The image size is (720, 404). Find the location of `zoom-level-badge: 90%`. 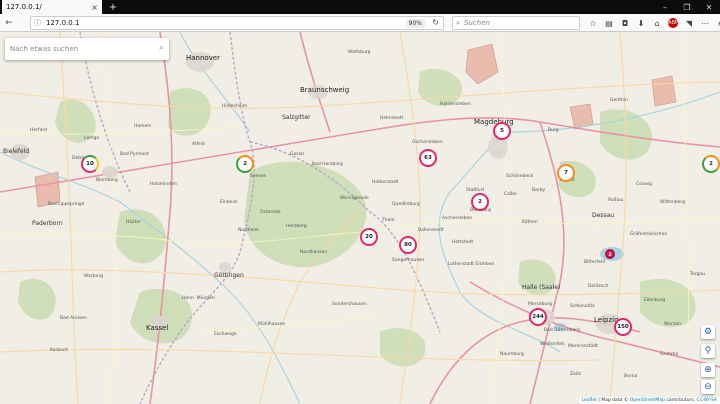

zoom-level-badge: 90% is located at coordinates (415, 23).